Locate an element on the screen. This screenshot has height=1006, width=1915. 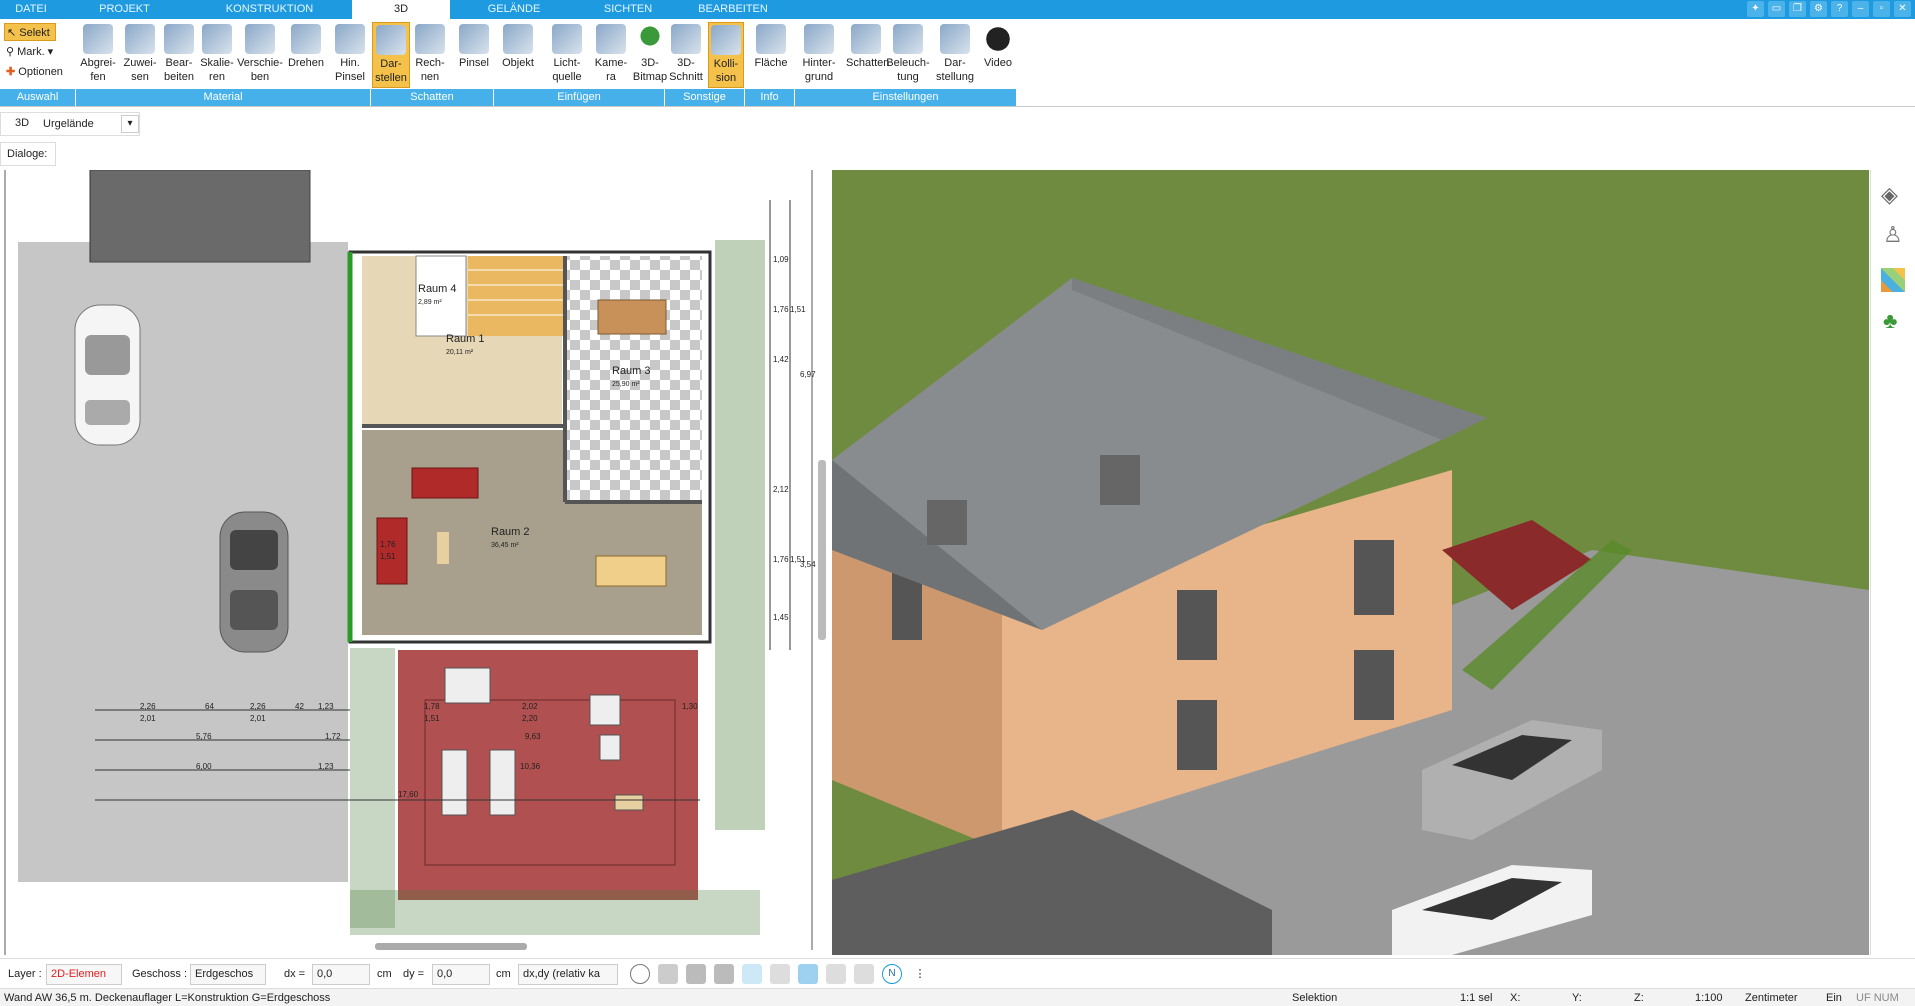
more-icon: ⋮ is located at coordinates (920, 974).